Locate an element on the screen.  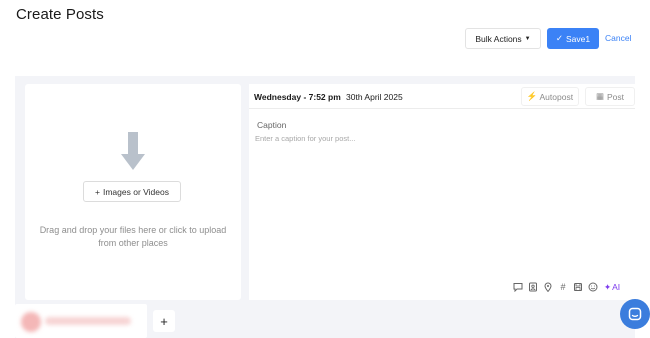
location-pin-icon is located at coordinates (548, 287).